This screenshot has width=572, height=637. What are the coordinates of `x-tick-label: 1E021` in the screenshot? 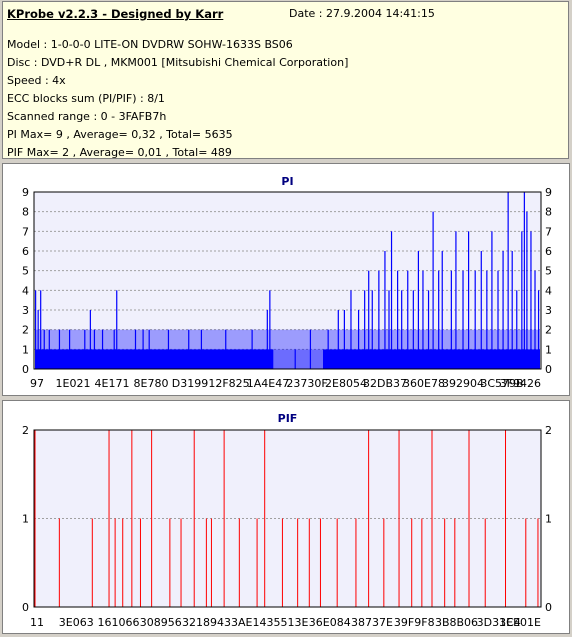 It's located at (73, 383).